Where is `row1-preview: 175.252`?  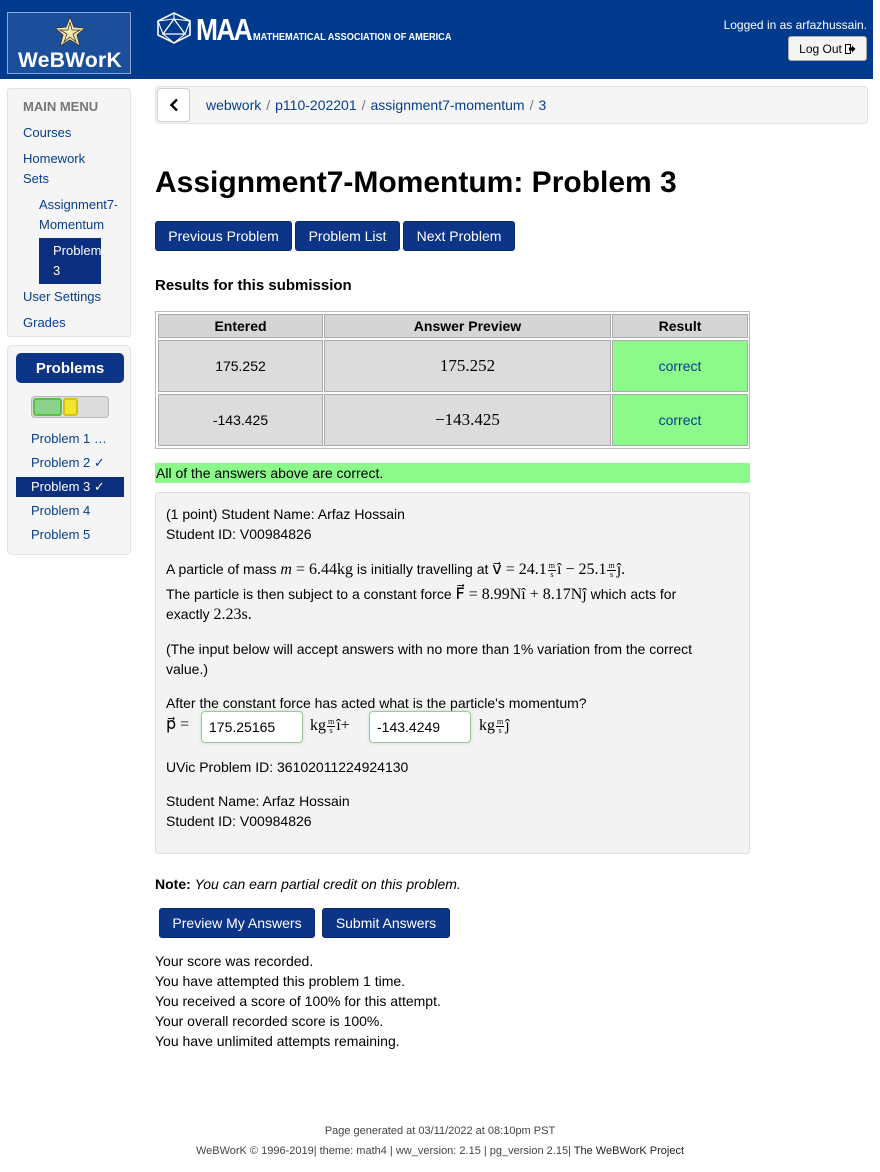 row1-preview: 175.252 is located at coordinates (467, 366).